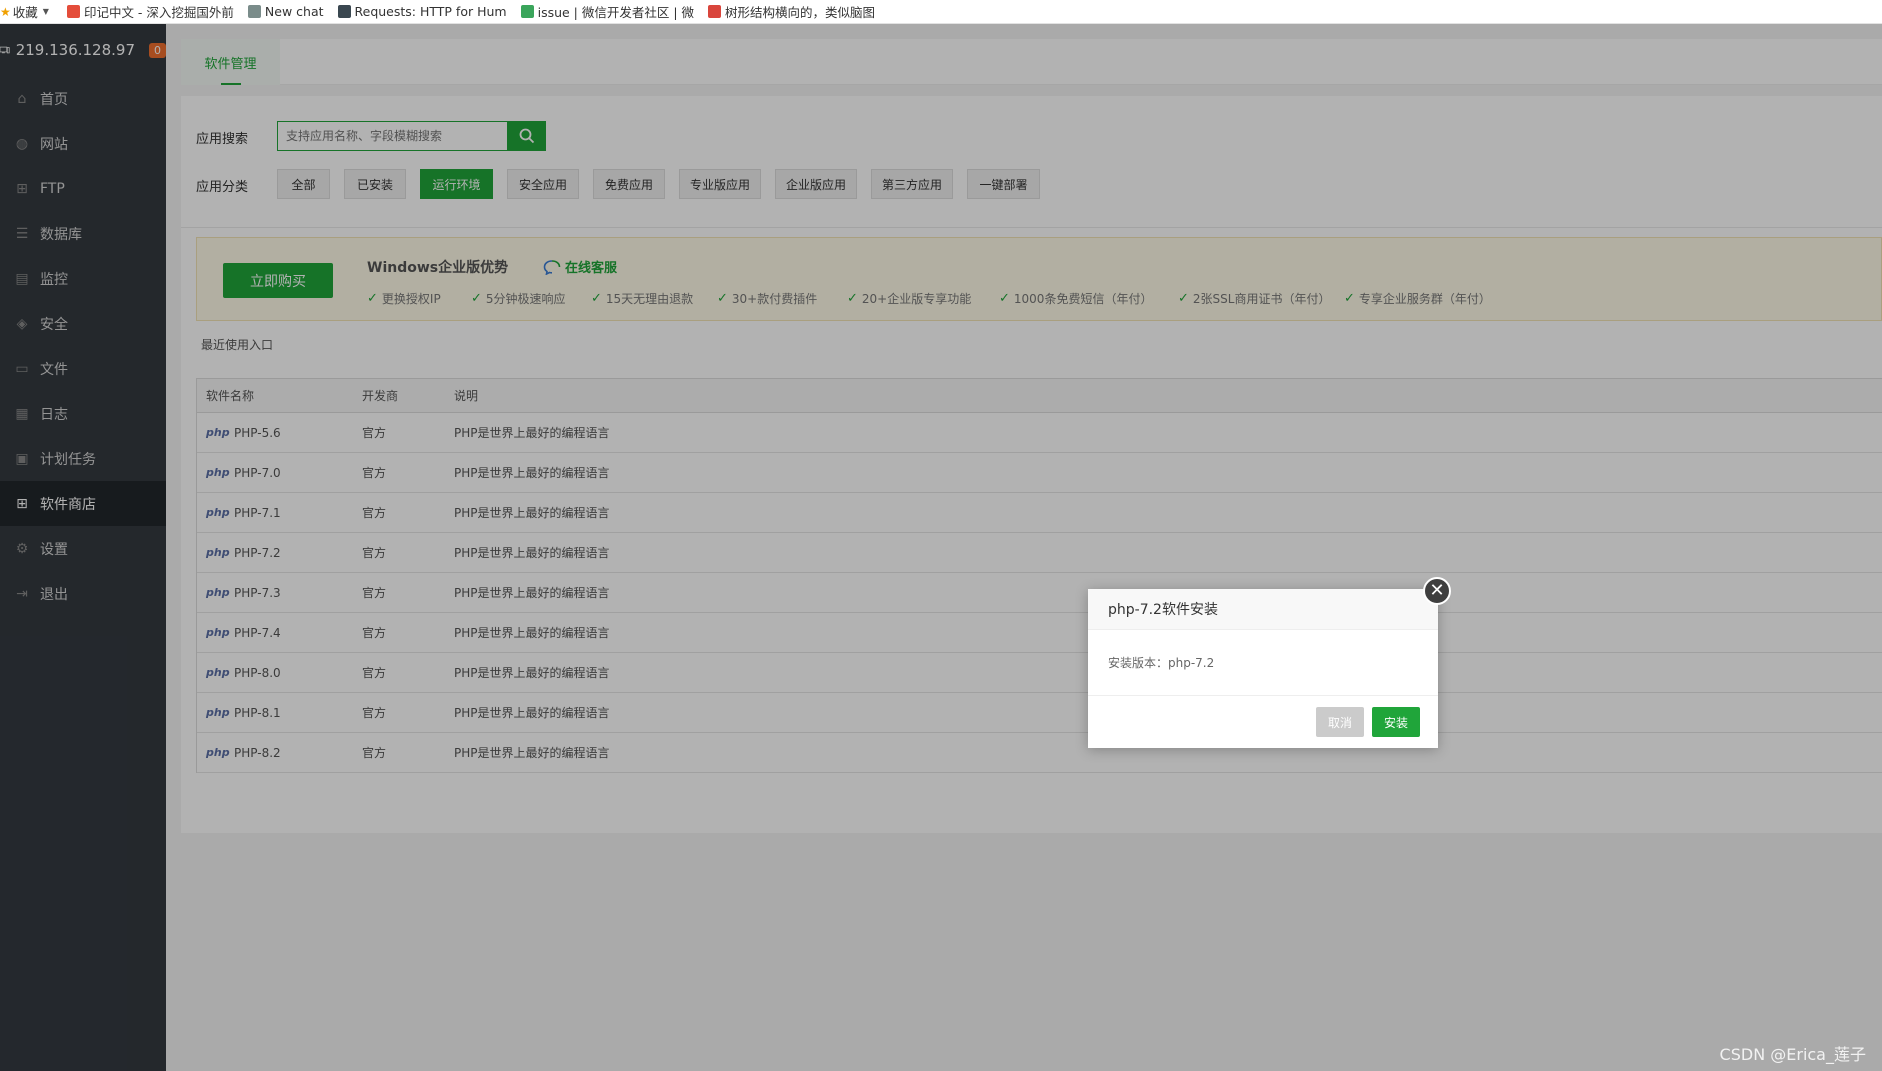 Image resolution: width=1882 pixels, height=1071 pixels. What do you see at coordinates (800, 12) in the screenshot?
I see `bookmark-label: 树形结构横向的，类似脑图` at bounding box center [800, 12].